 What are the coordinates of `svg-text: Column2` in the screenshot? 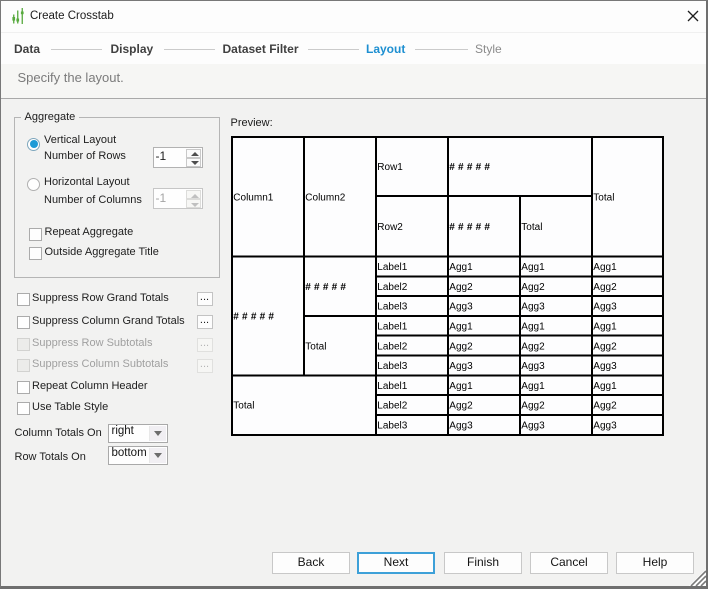 It's located at (326, 197).